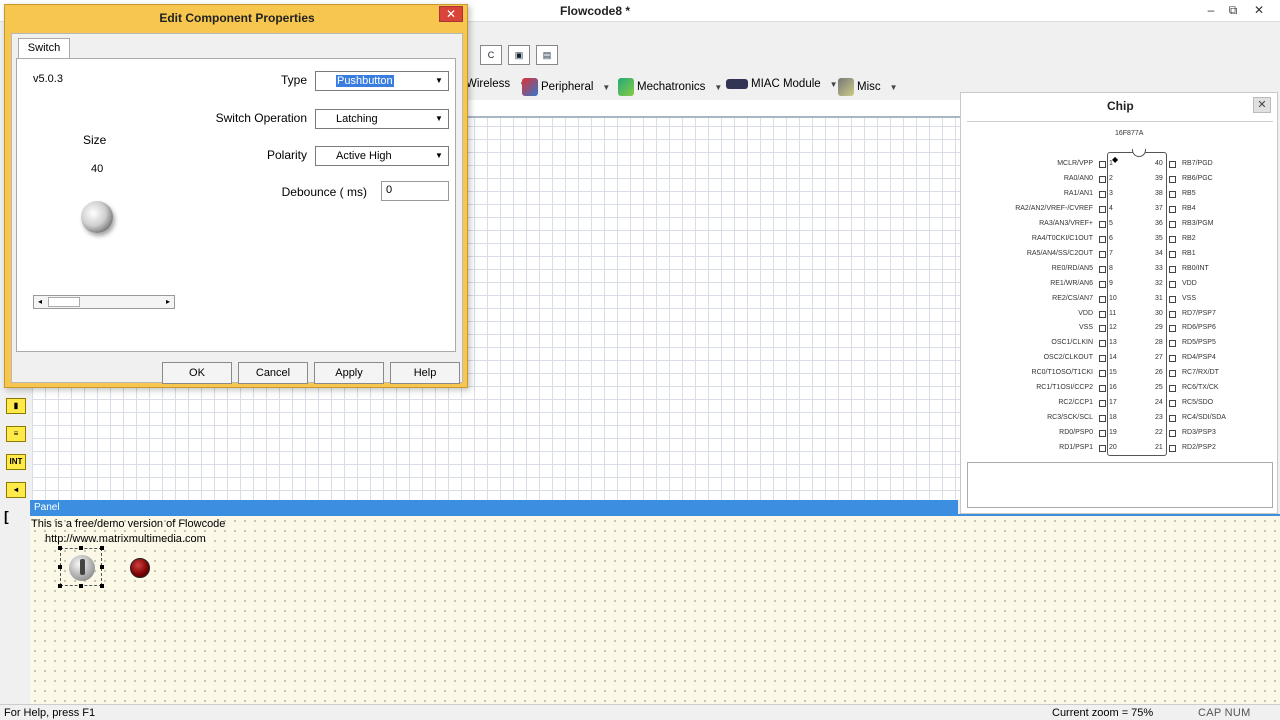 The width and height of the screenshot is (1280, 720). I want to click on menu-mechatronics: Mechatronics ▼, so click(670, 87).